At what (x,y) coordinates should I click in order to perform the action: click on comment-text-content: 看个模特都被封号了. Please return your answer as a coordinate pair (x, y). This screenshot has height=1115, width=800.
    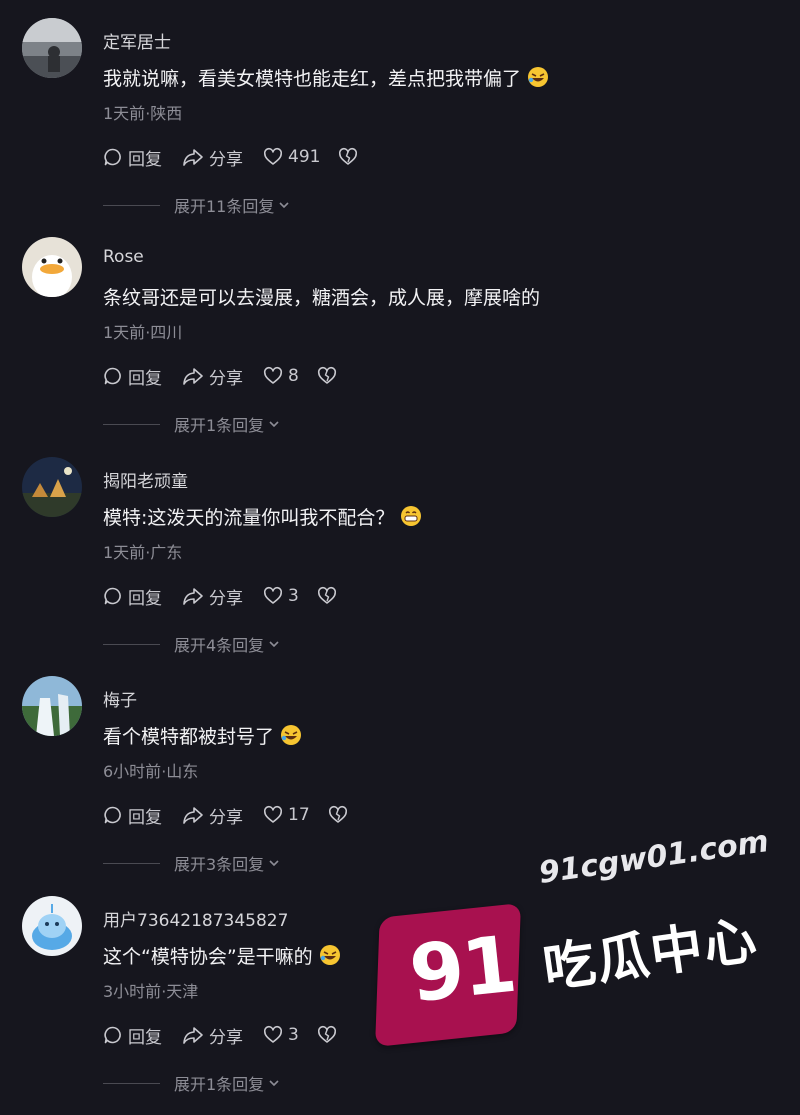
    Looking at the image, I should click on (189, 737).